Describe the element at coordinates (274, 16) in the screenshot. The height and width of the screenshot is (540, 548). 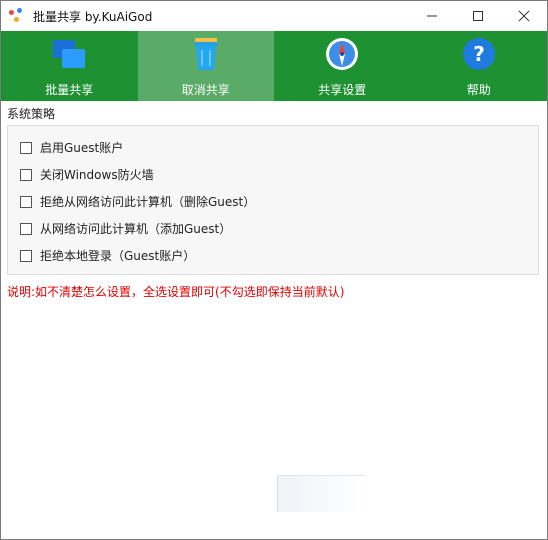
I see `title-bar: 批量共享 by.KuAiGod` at that location.